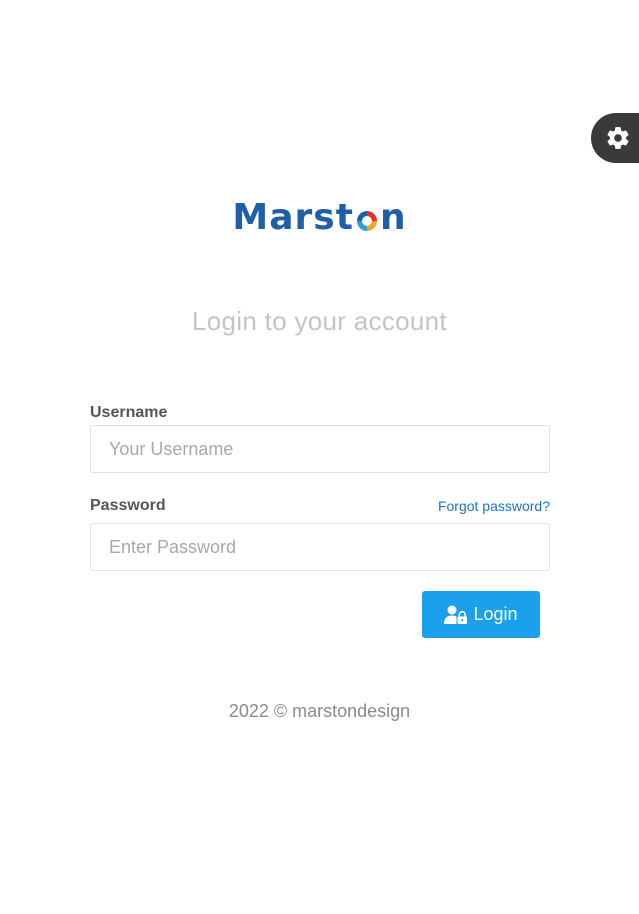 This screenshot has height=914, width=639. What do you see at coordinates (129, 412) in the screenshot?
I see `username-label: Username` at bounding box center [129, 412].